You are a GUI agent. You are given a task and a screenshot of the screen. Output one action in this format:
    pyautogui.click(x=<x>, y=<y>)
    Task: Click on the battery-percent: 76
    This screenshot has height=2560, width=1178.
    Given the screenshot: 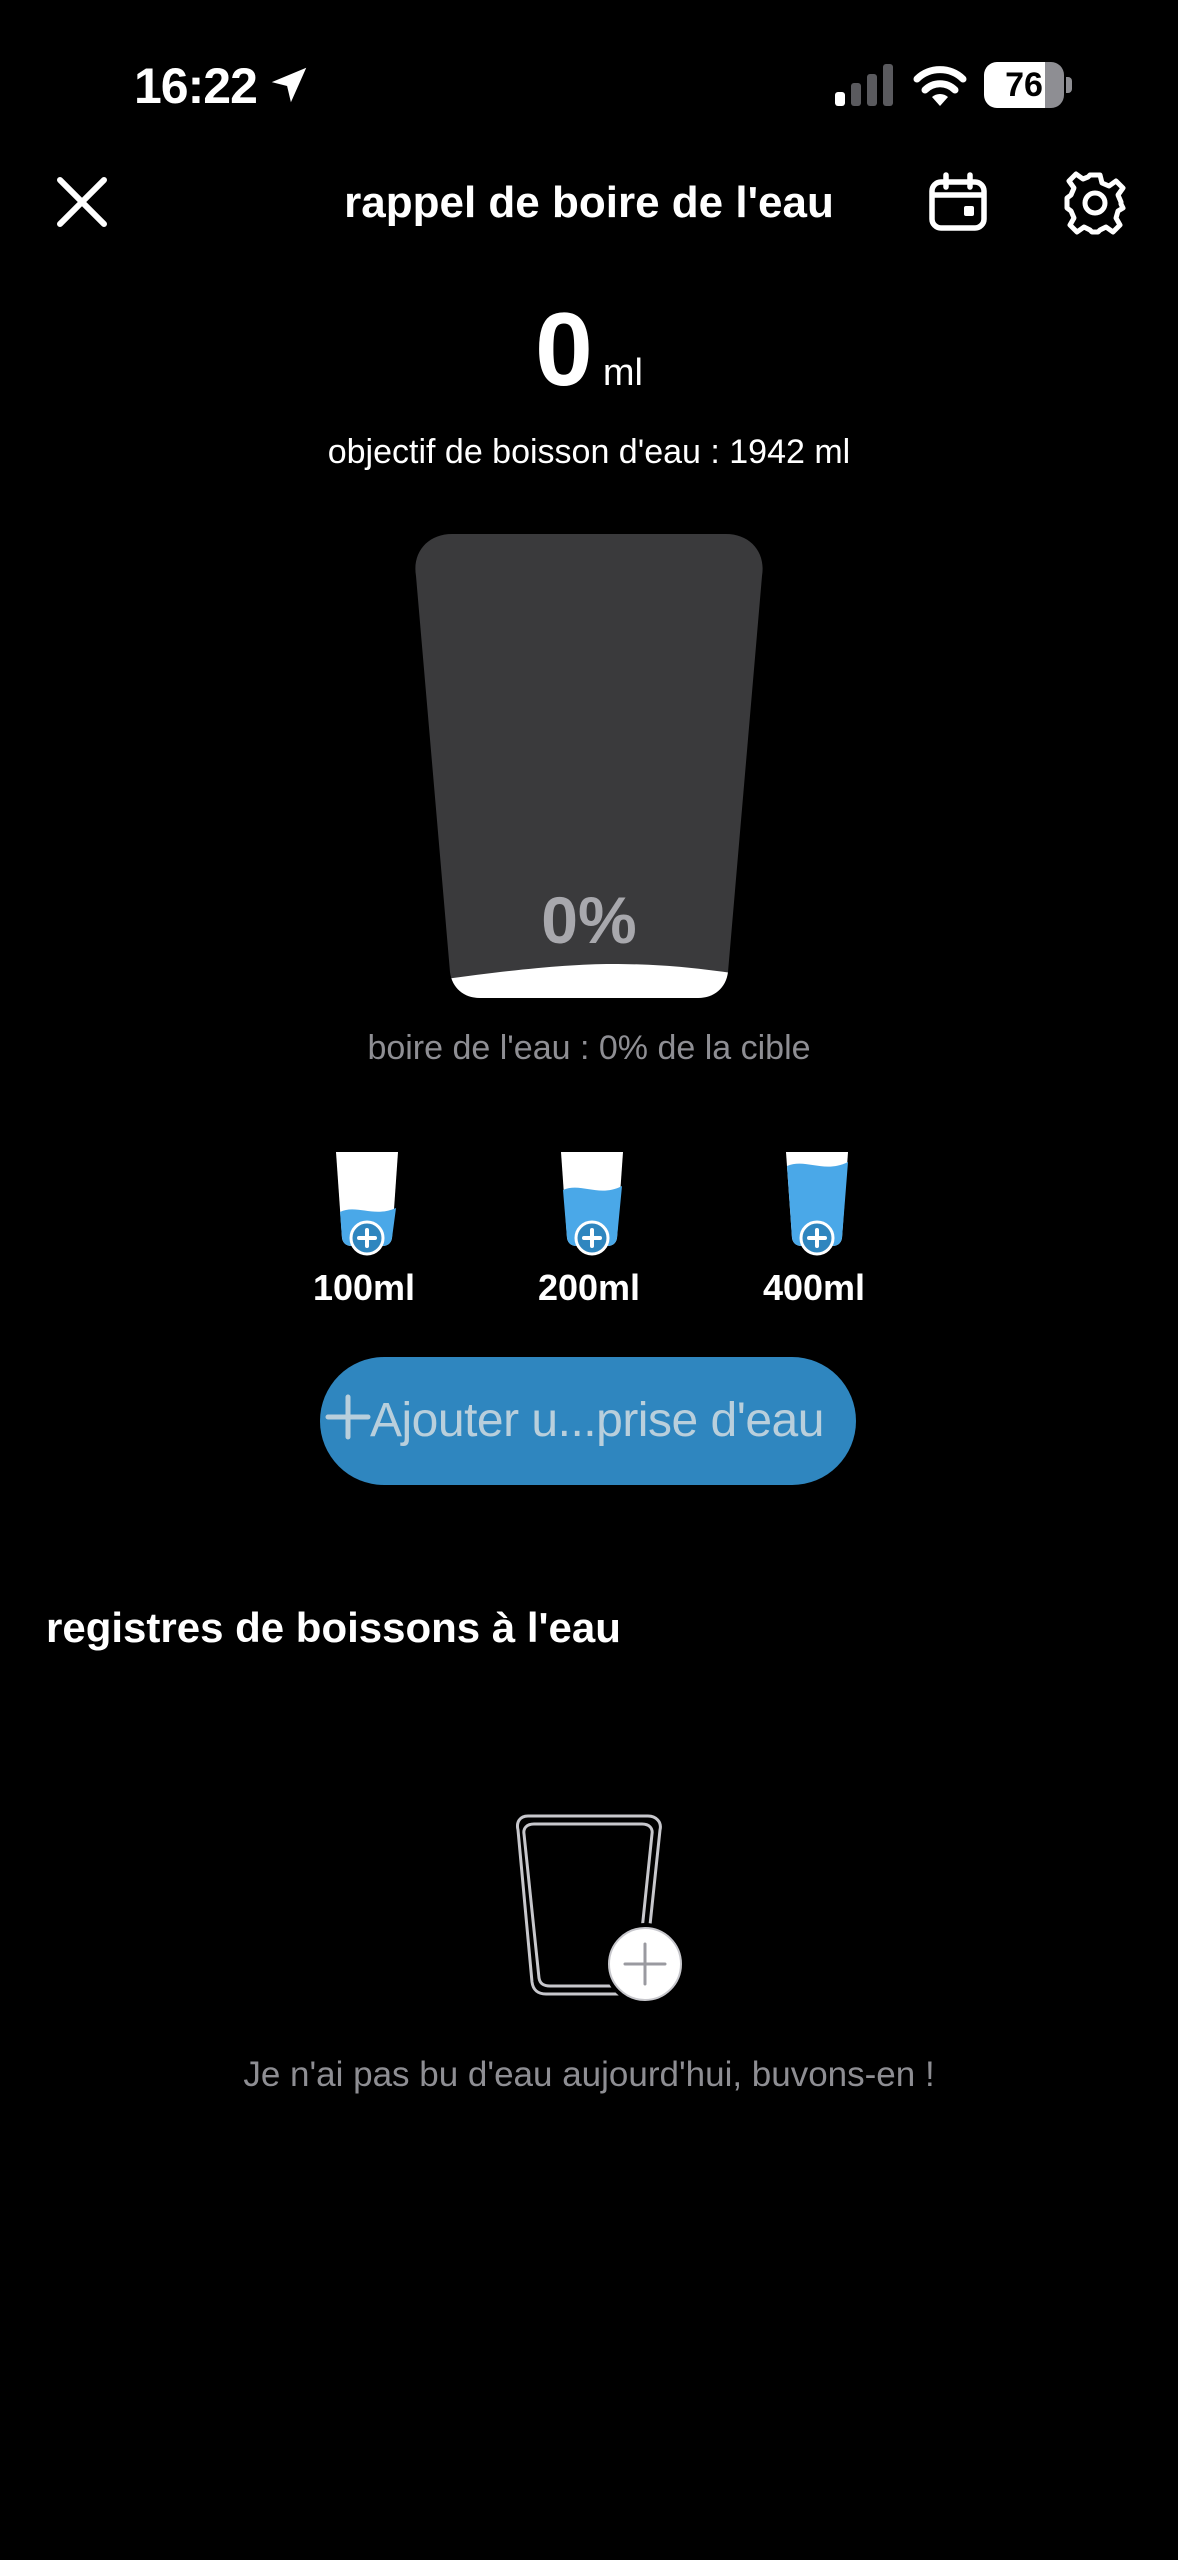 What is the action you would take?
    pyautogui.click(x=1024, y=85)
    